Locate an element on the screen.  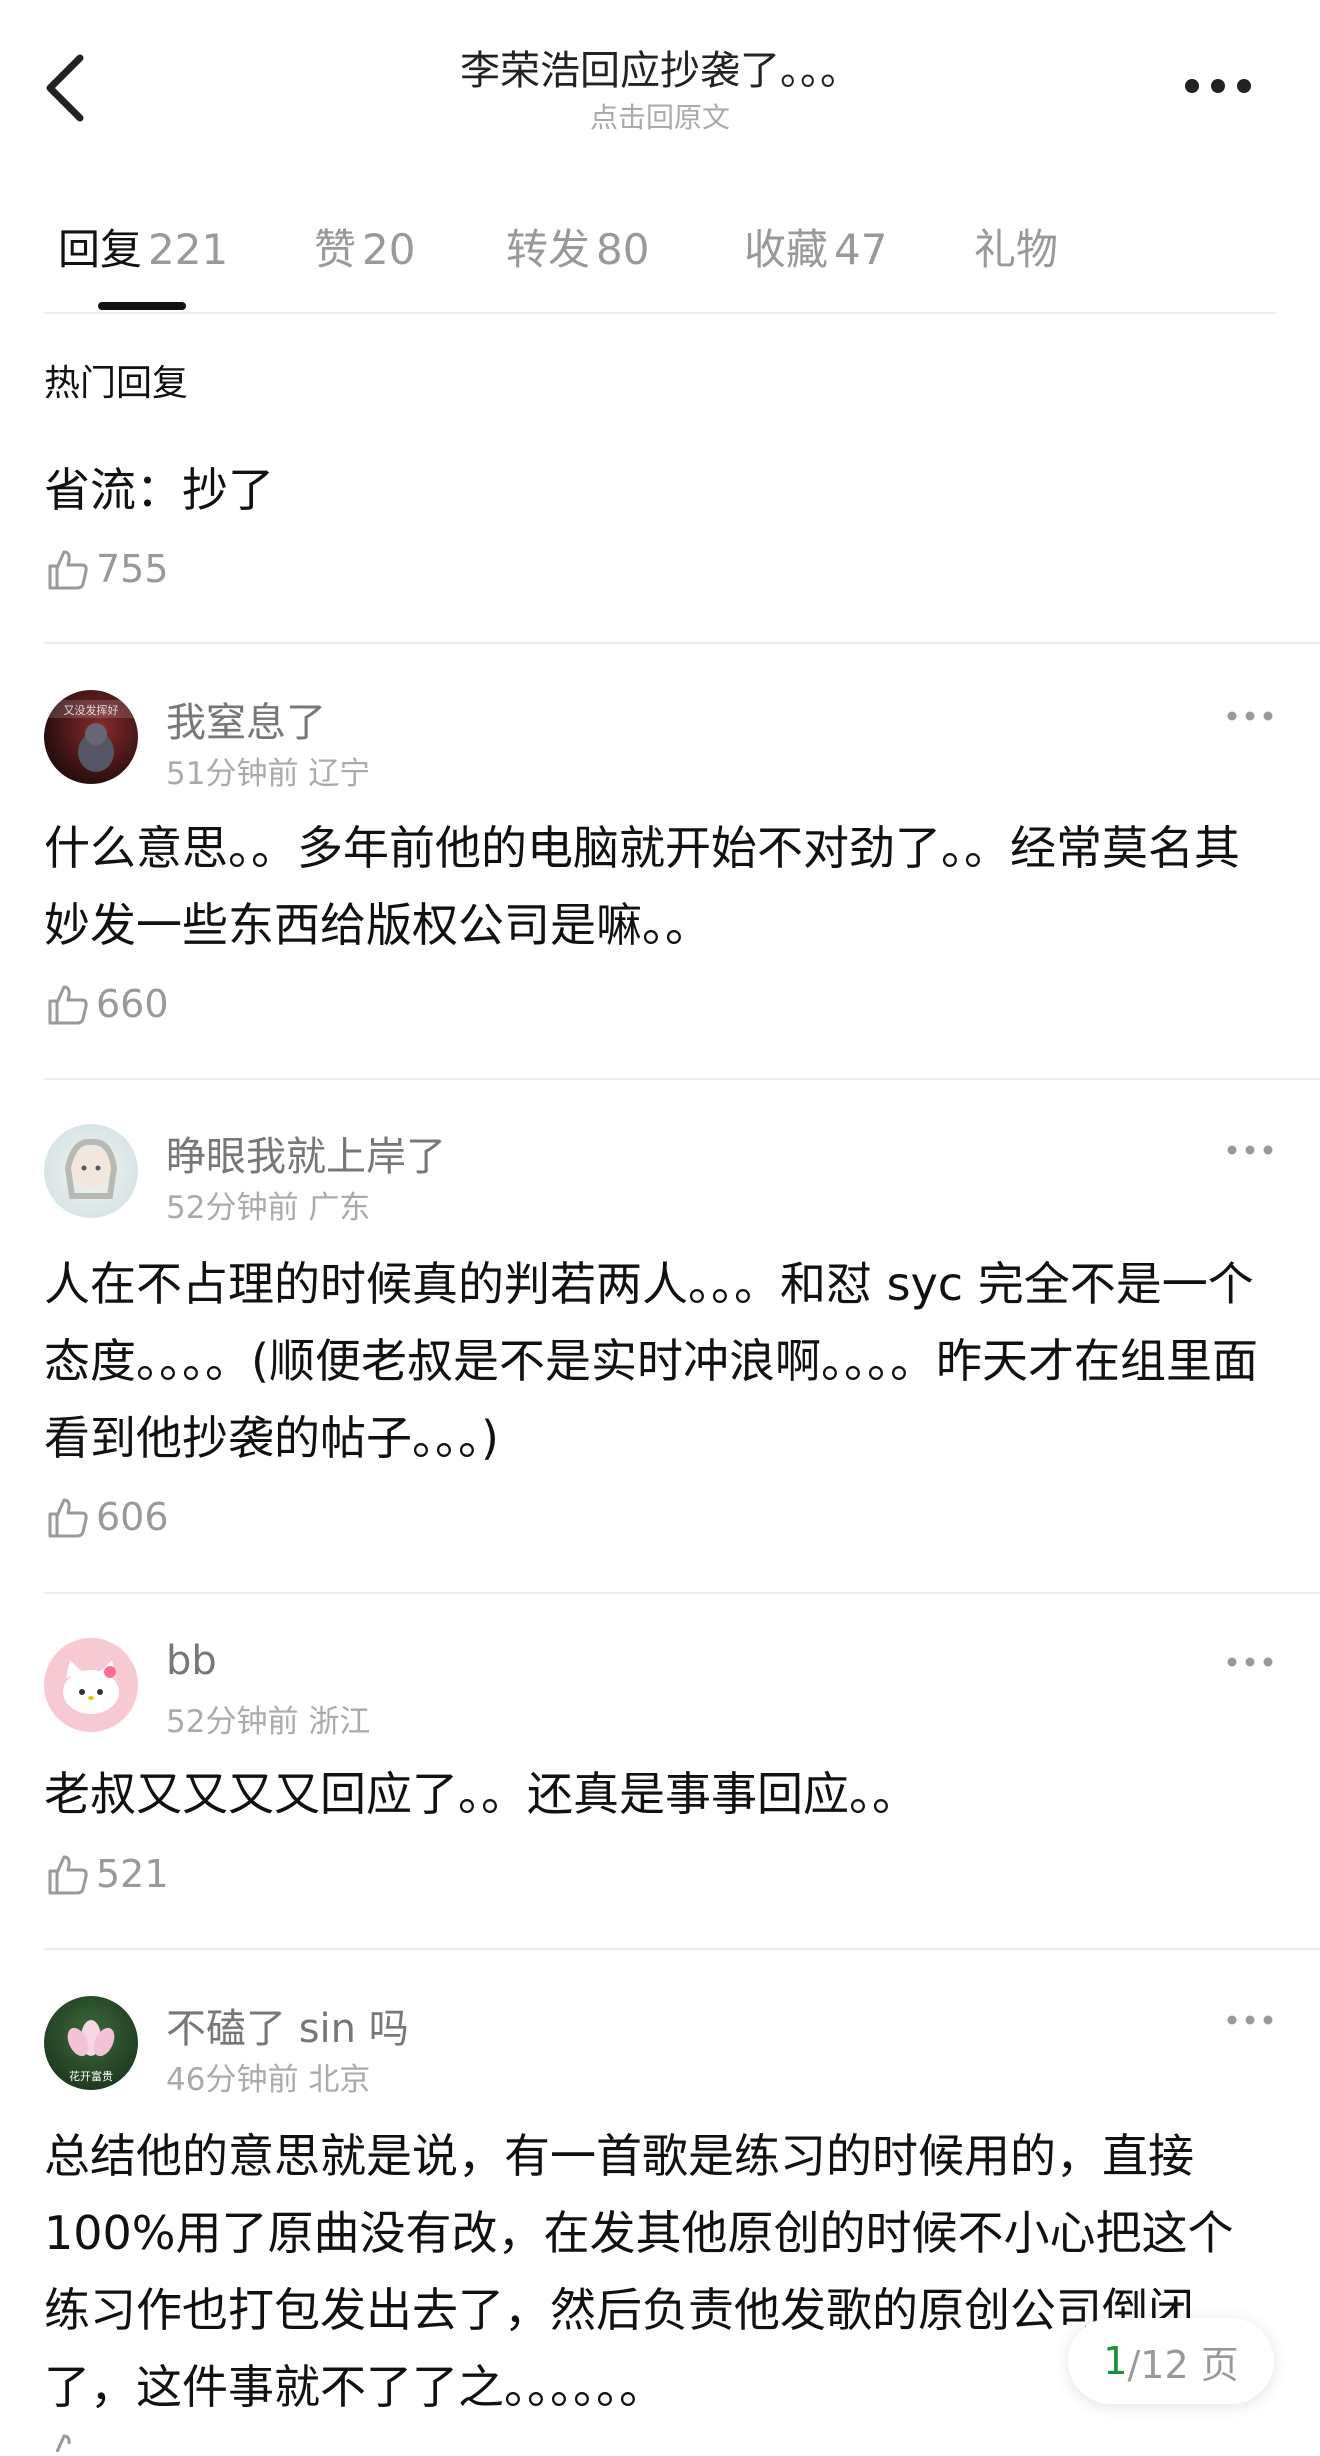
total-pages: /12 页 is located at coordinates (1183, 2364).